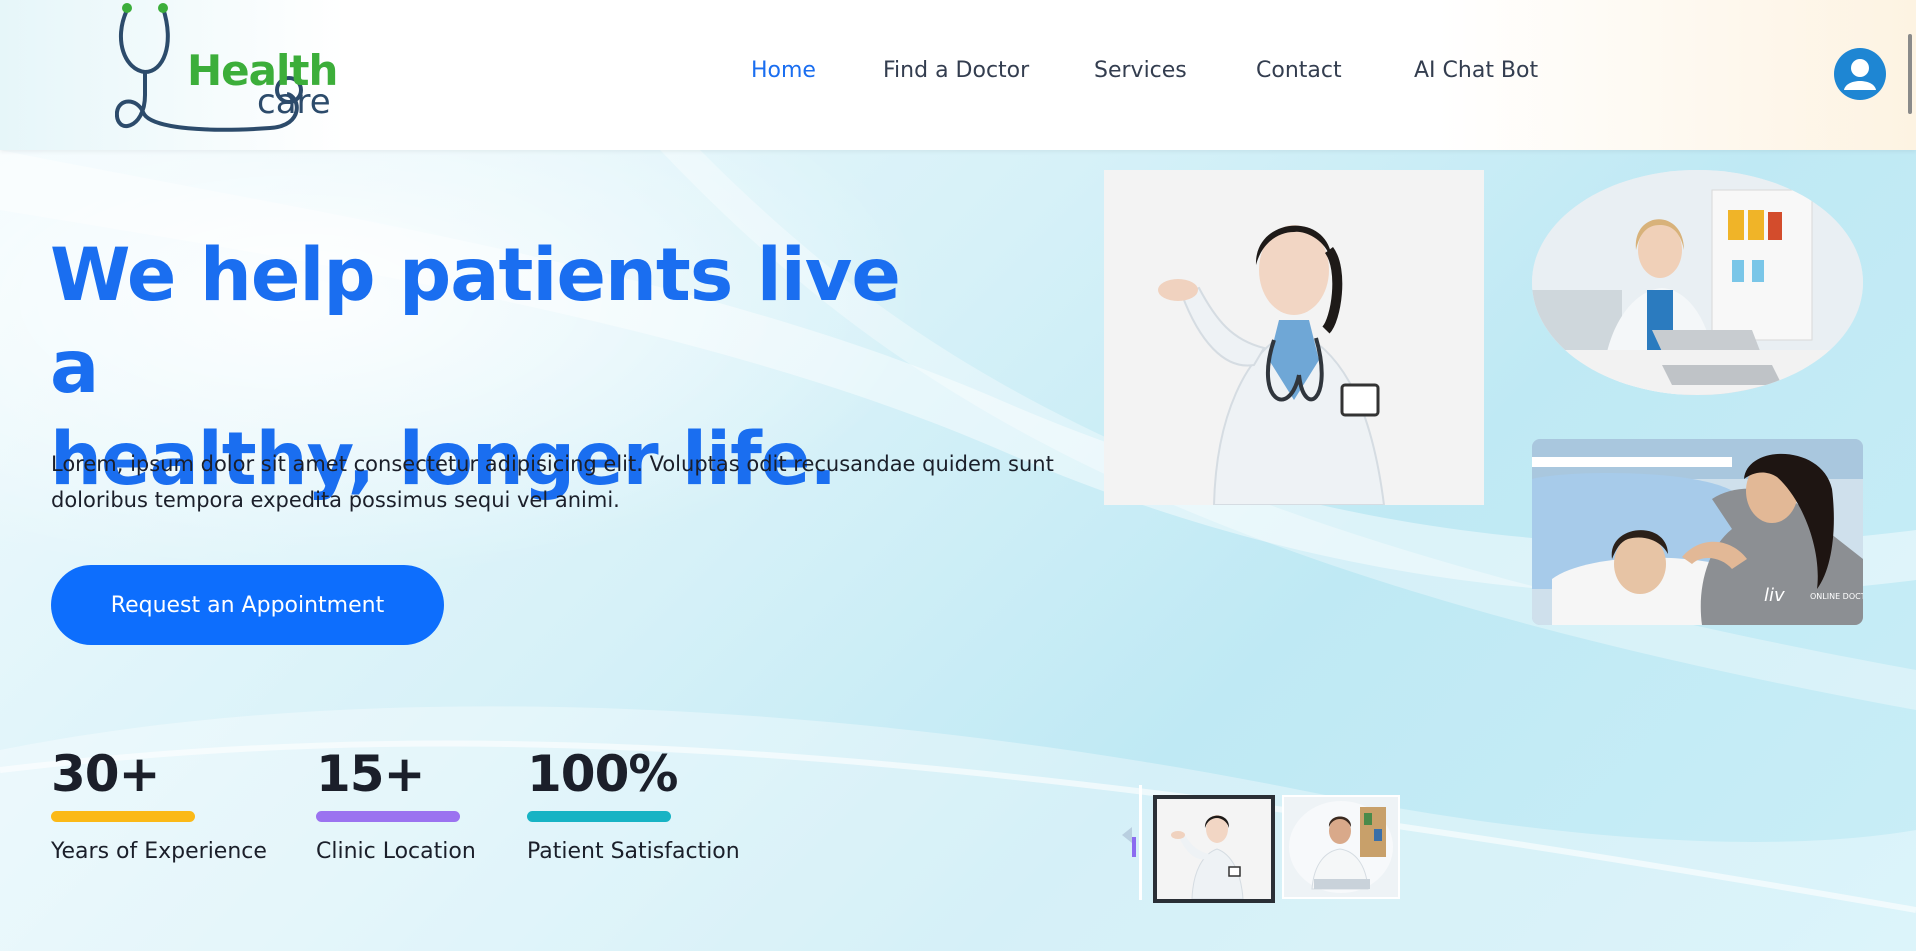 Image resolution: width=1916 pixels, height=951 pixels. What do you see at coordinates (159, 804) in the screenshot?
I see `stat-years-experience: 30+ Years of Experience` at bounding box center [159, 804].